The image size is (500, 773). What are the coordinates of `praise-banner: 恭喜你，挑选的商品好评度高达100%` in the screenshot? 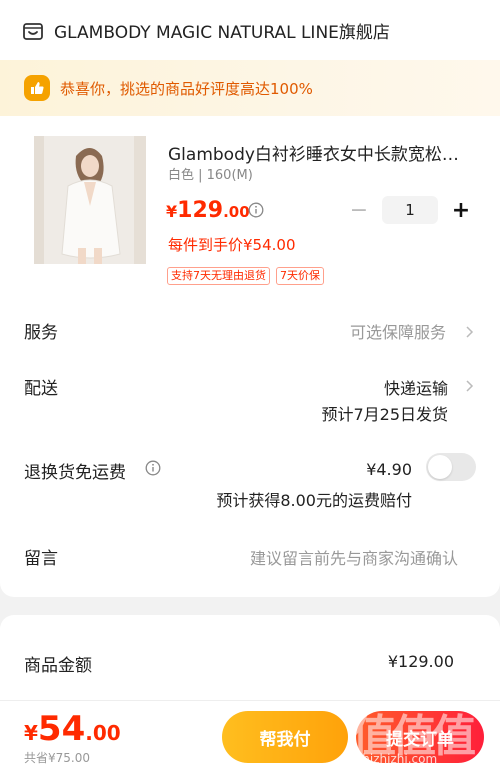 It's located at (250, 88).